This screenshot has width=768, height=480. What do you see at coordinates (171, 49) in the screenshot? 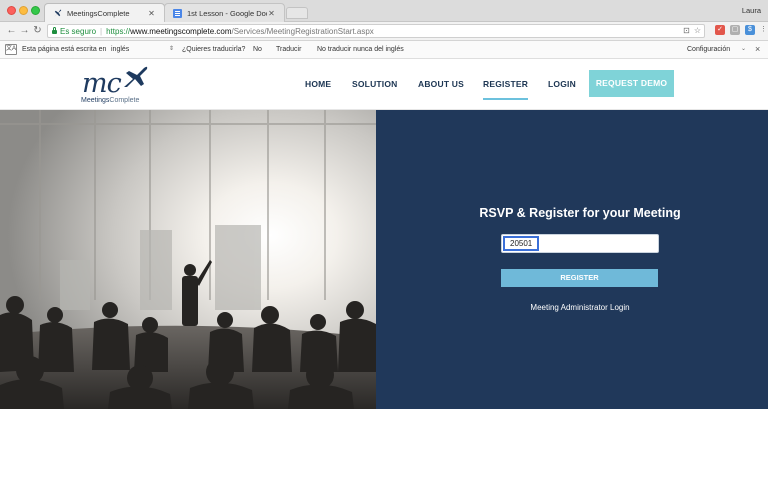
I see `updown-chevron-icon: ⇕` at bounding box center [171, 49].